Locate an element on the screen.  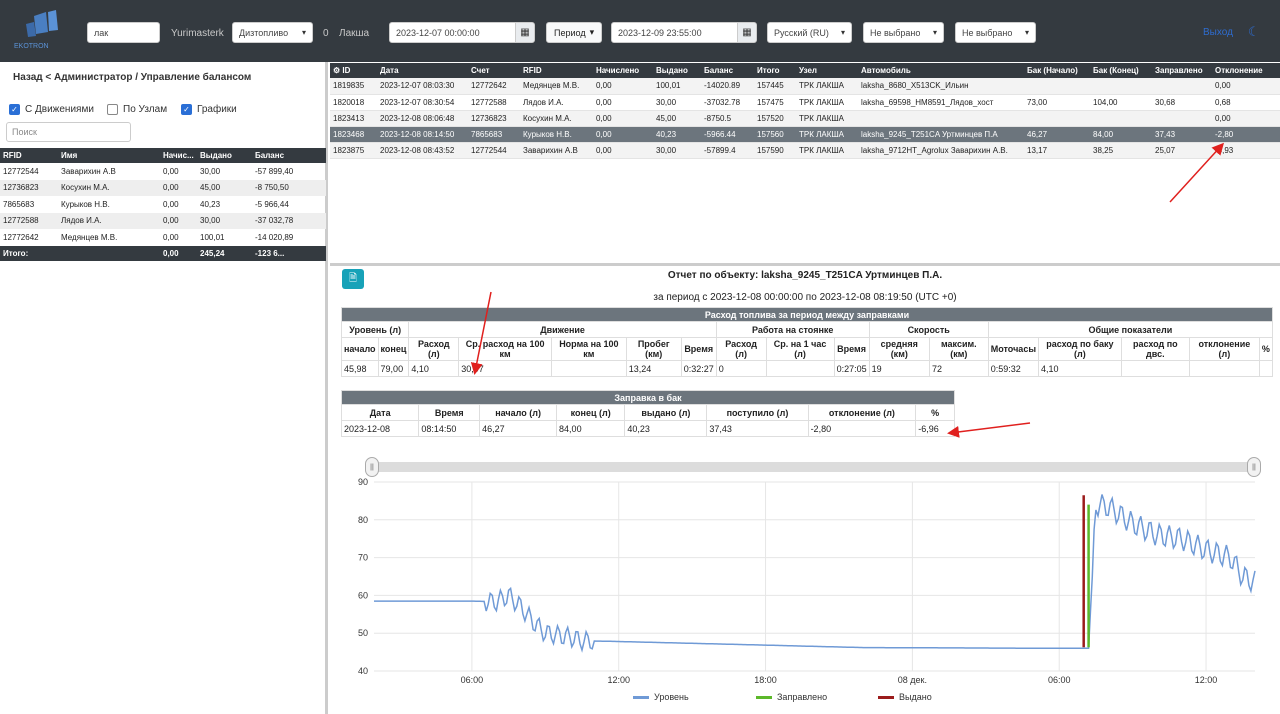
cell: 38,25 is located at coordinates (1121, 150).